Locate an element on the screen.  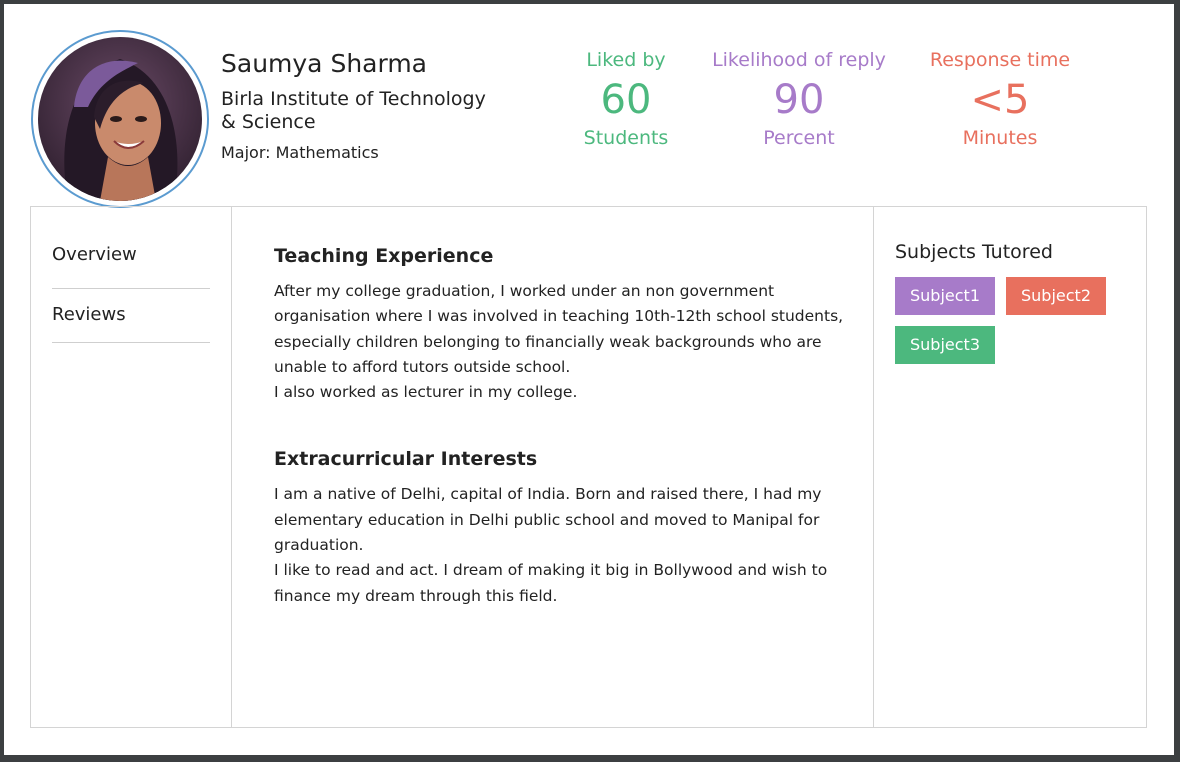
subject-chip: Subject3 is located at coordinates (945, 345).